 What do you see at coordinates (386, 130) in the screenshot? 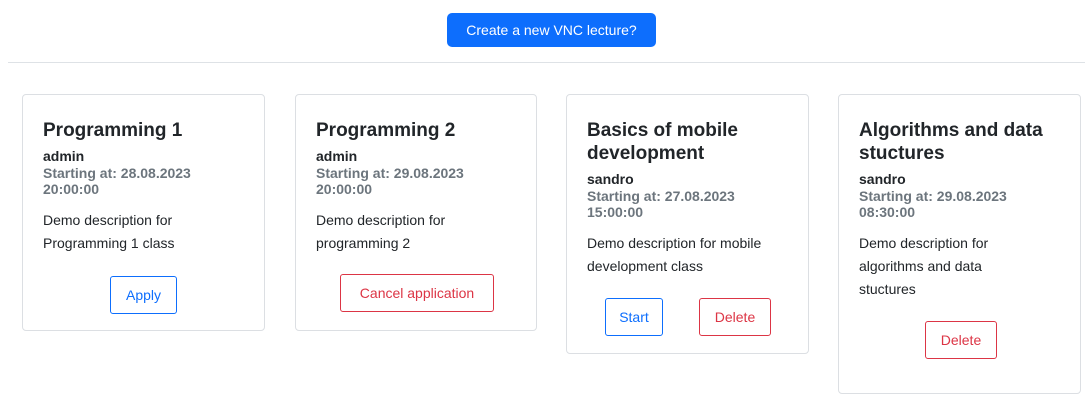
I see `lecture-title: Programming 2` at bounding box center [386, 130].